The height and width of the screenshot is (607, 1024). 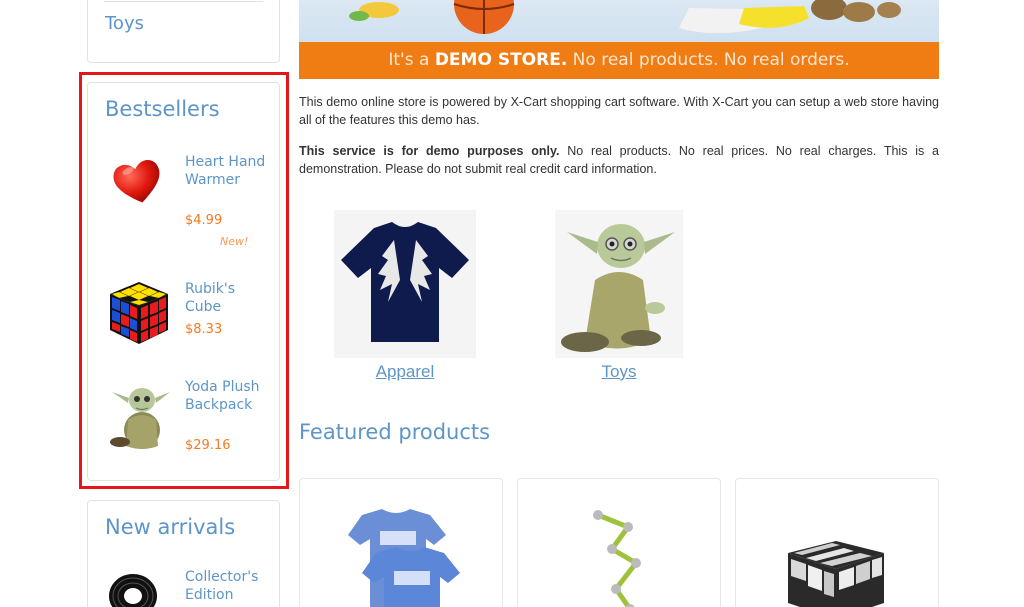 What do you see at coordinates (429, 151) in the screenshot?
I see `disclaimer-bold: This service is for demo purposes only.` at bounding box center [429, 151].